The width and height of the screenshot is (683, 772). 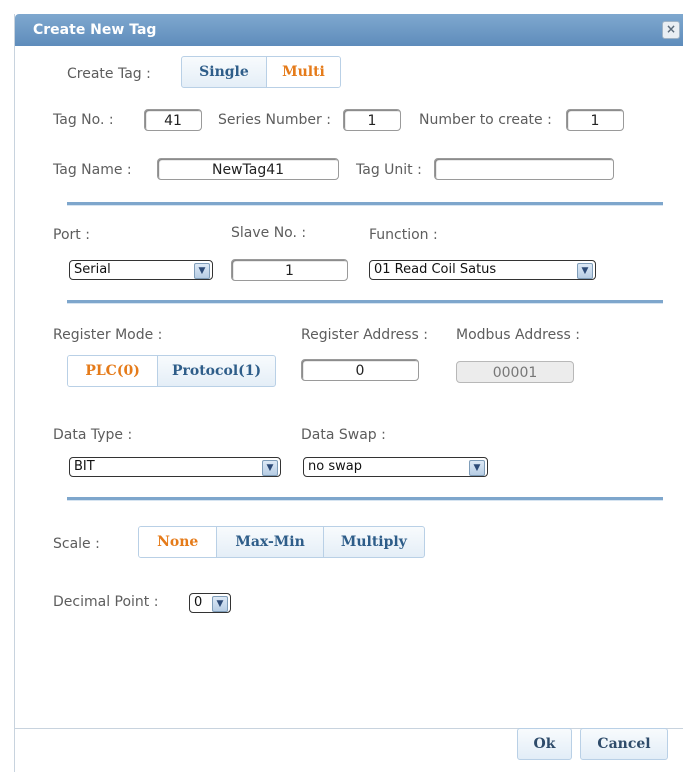 What do you see at coordinates (373, 542) in the screenshot?
I see `scale-multiply-button: Multiply` at bounding box center [373, 542].